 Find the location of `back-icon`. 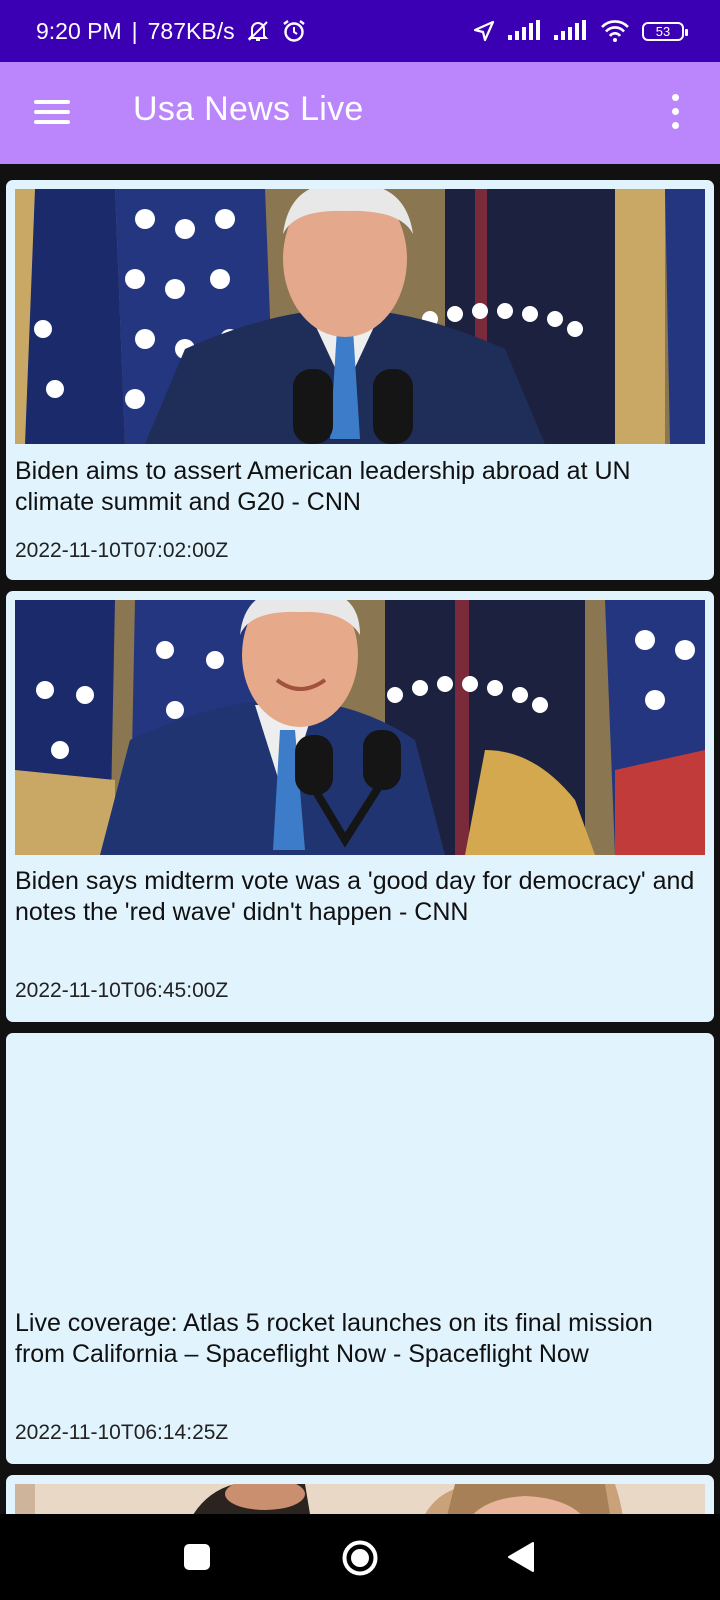

back-icon is located at coordinates (521, 1559).